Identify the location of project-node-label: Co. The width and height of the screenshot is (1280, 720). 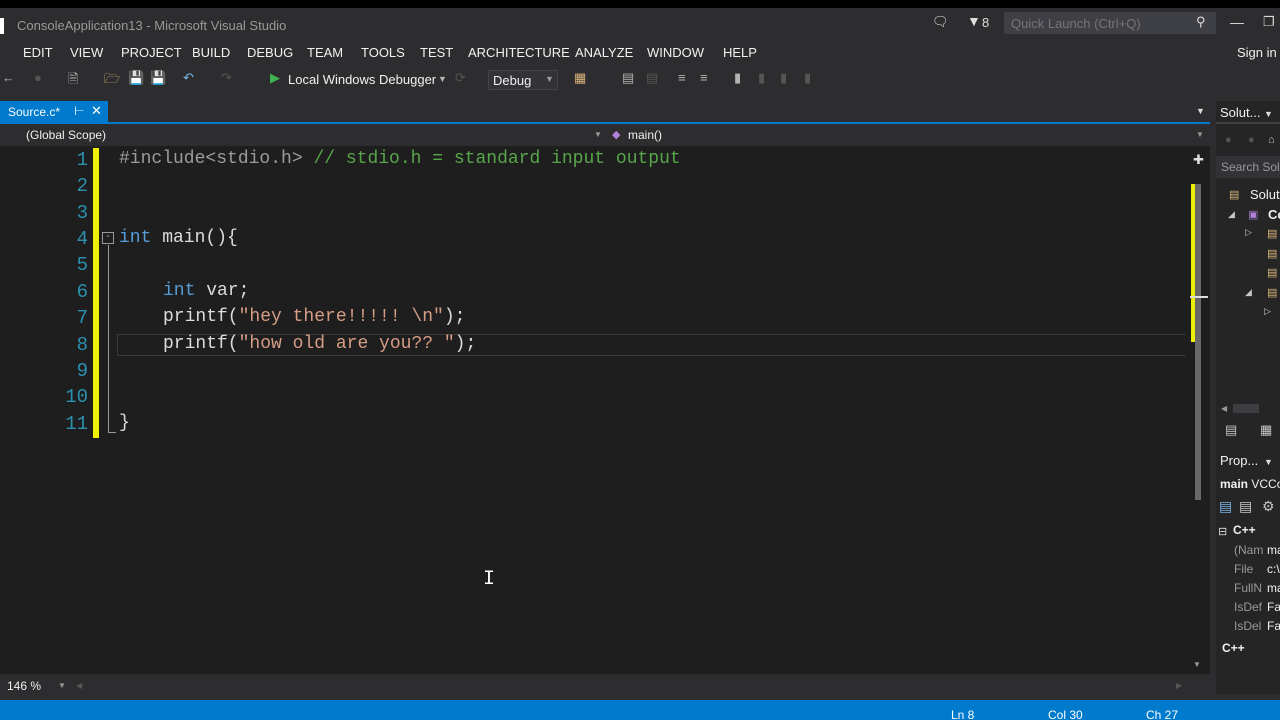
(1274, 214).